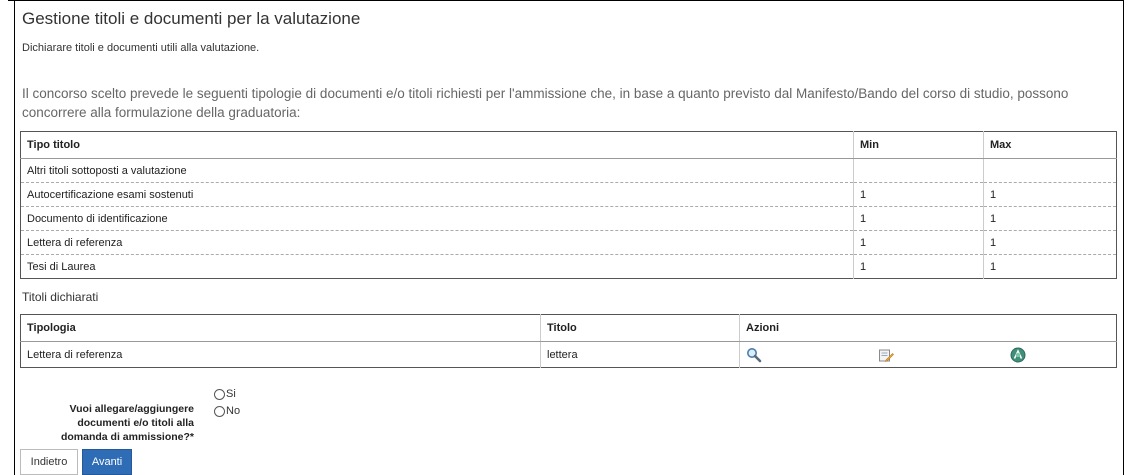 This screenshot has height=475, width=1135. I want to click on next-button: Avanti, so click(107, 462).